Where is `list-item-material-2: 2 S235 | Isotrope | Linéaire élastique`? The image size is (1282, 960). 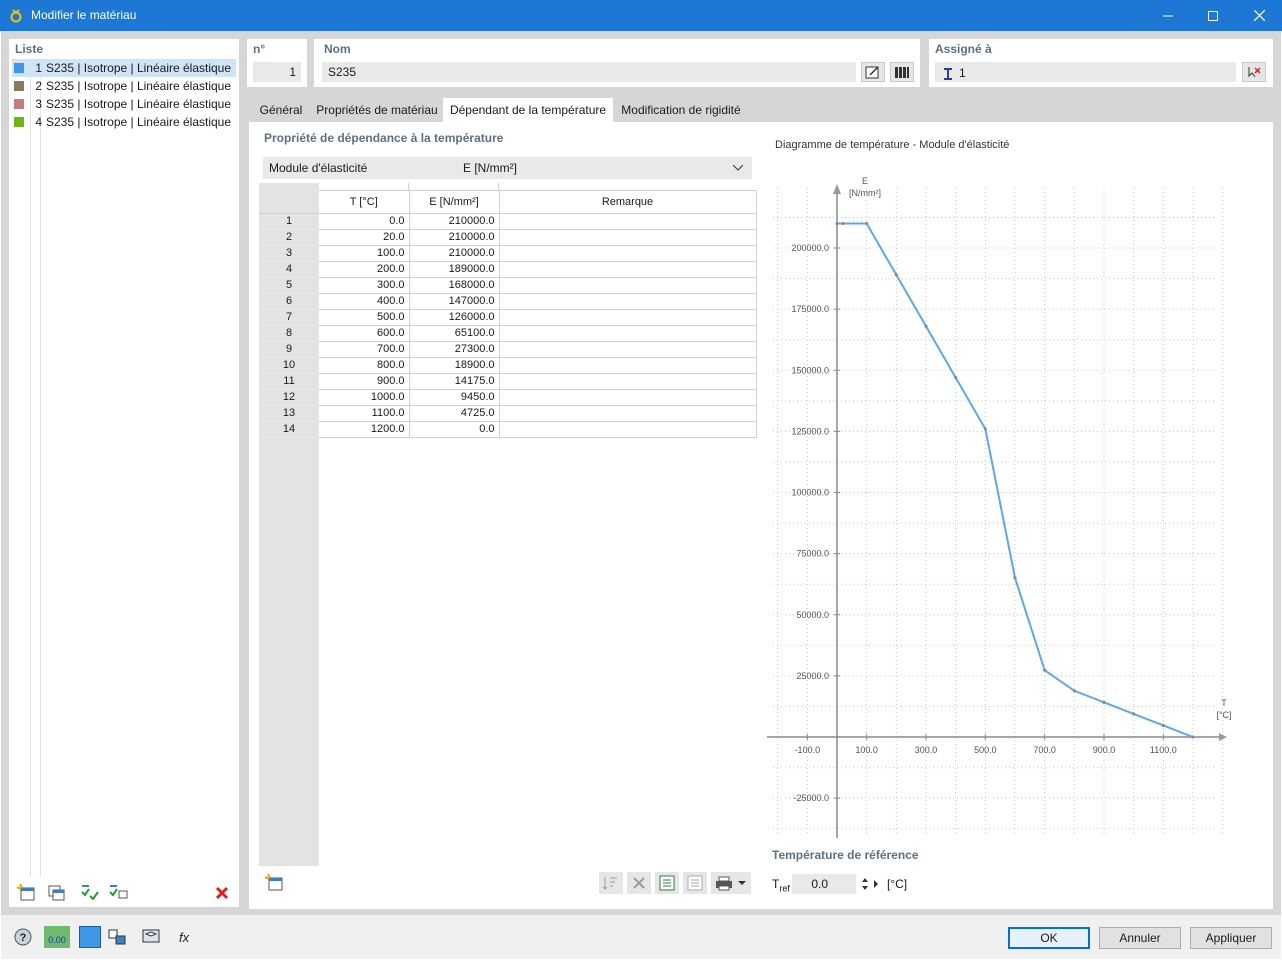
list-item-material-2: 2 S235 | Isotrope | Linéaire élastique is located at coordinates (124, 86).